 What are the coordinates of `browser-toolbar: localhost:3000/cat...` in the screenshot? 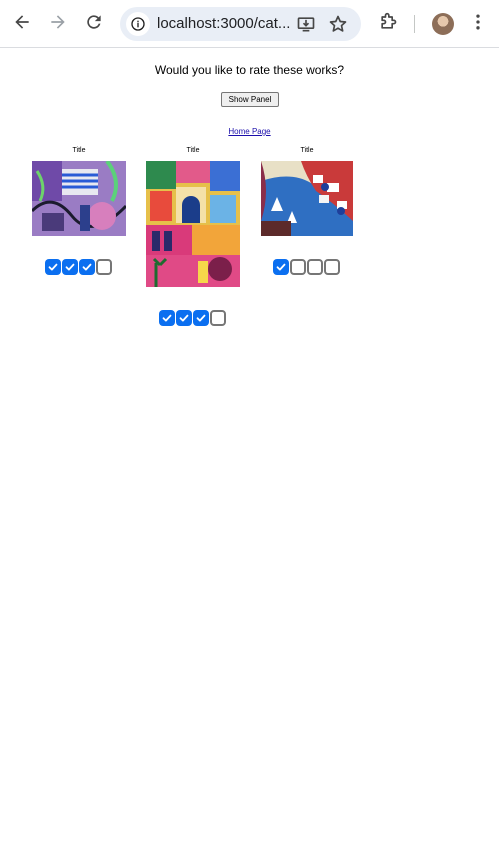 It's located at (249, 24).